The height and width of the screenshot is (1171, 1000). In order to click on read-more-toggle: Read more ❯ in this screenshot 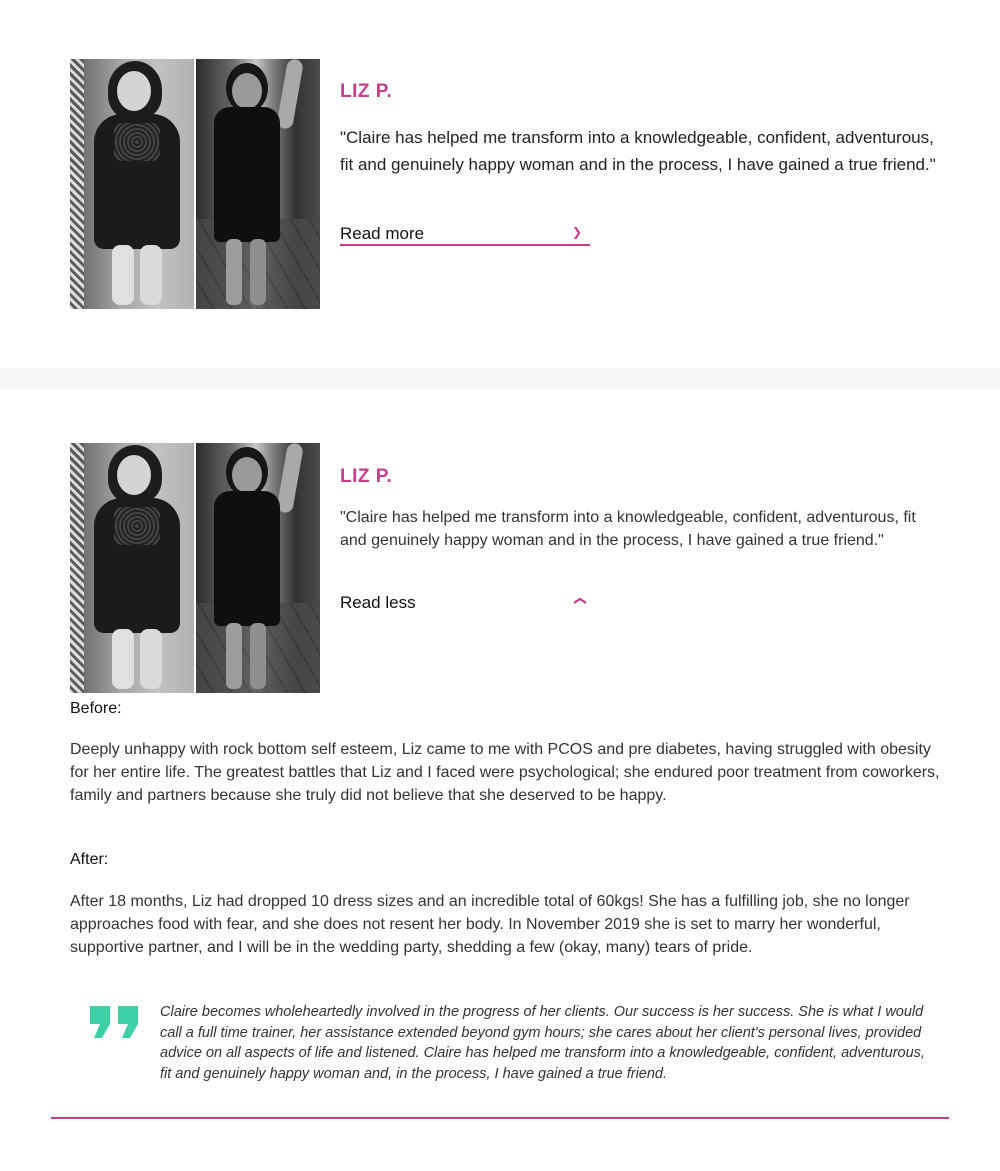, I will do `click(465, 235)`.